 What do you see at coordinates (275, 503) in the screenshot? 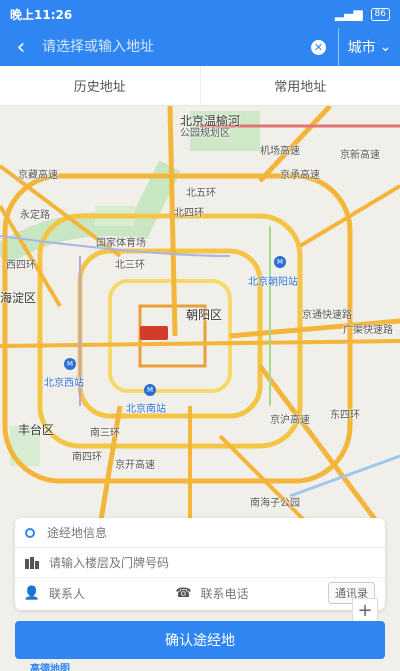
I see `map-label: 南海子公园` at bounding box center [275, 503].